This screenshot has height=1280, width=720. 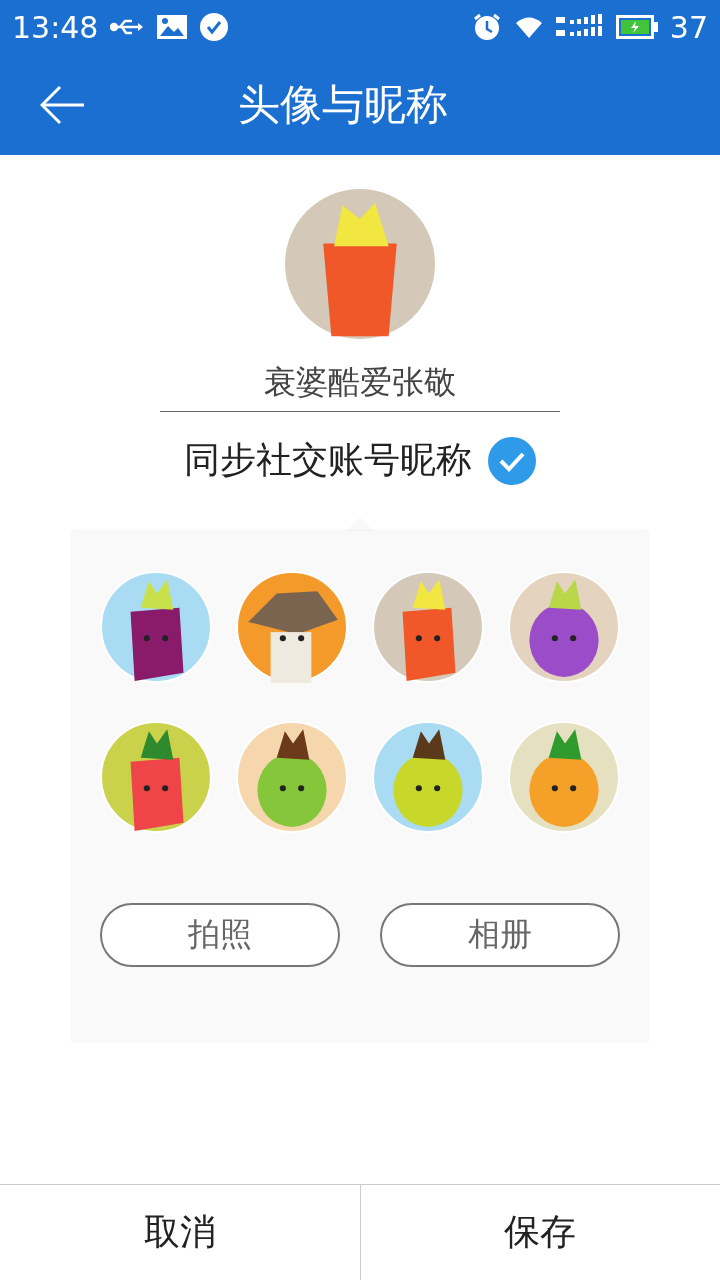 What do you see at coordinates (328, 460) in the screenshot?
I see `sync-label: 同步社交账号昵称` at bounding box center [328, 460].